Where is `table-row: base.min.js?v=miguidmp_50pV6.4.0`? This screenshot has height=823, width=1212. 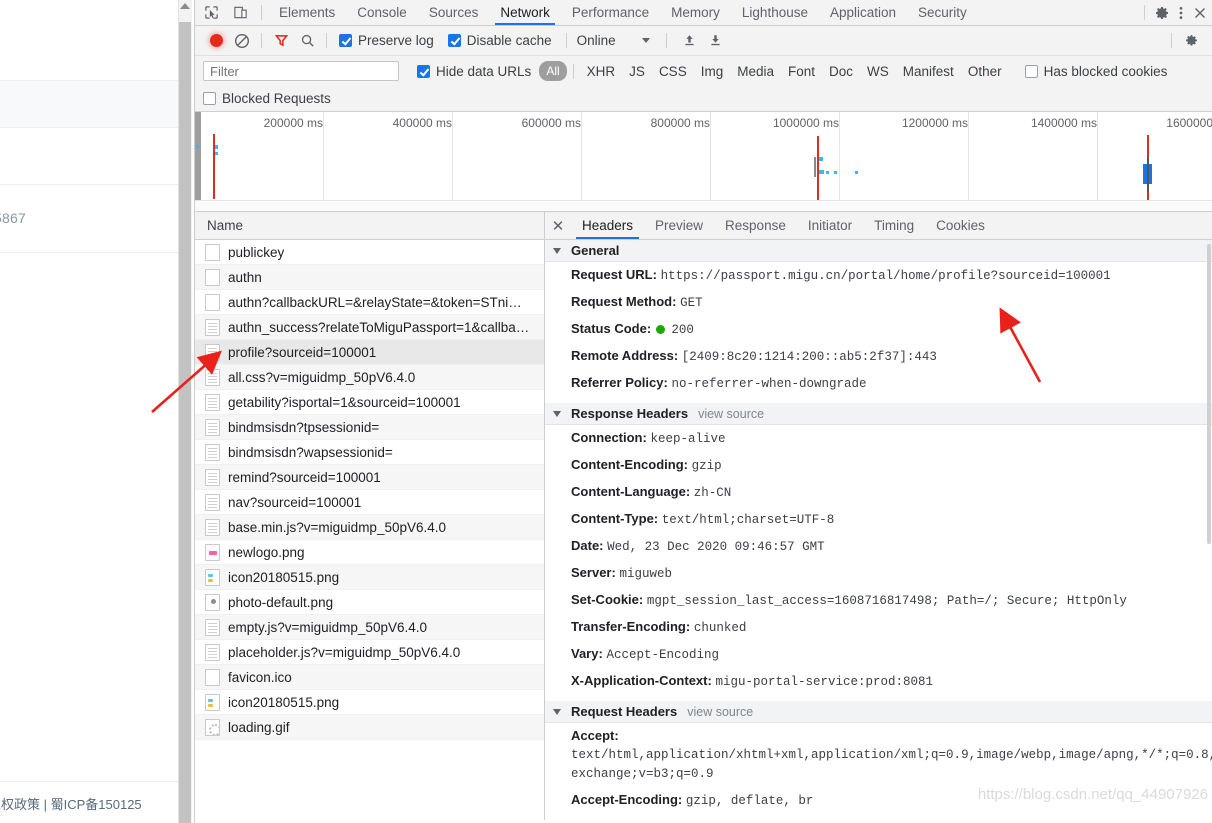 table-row: base.min.js?v=miguidmp_50pV6.4.0 is located at coordinates (369, 527).